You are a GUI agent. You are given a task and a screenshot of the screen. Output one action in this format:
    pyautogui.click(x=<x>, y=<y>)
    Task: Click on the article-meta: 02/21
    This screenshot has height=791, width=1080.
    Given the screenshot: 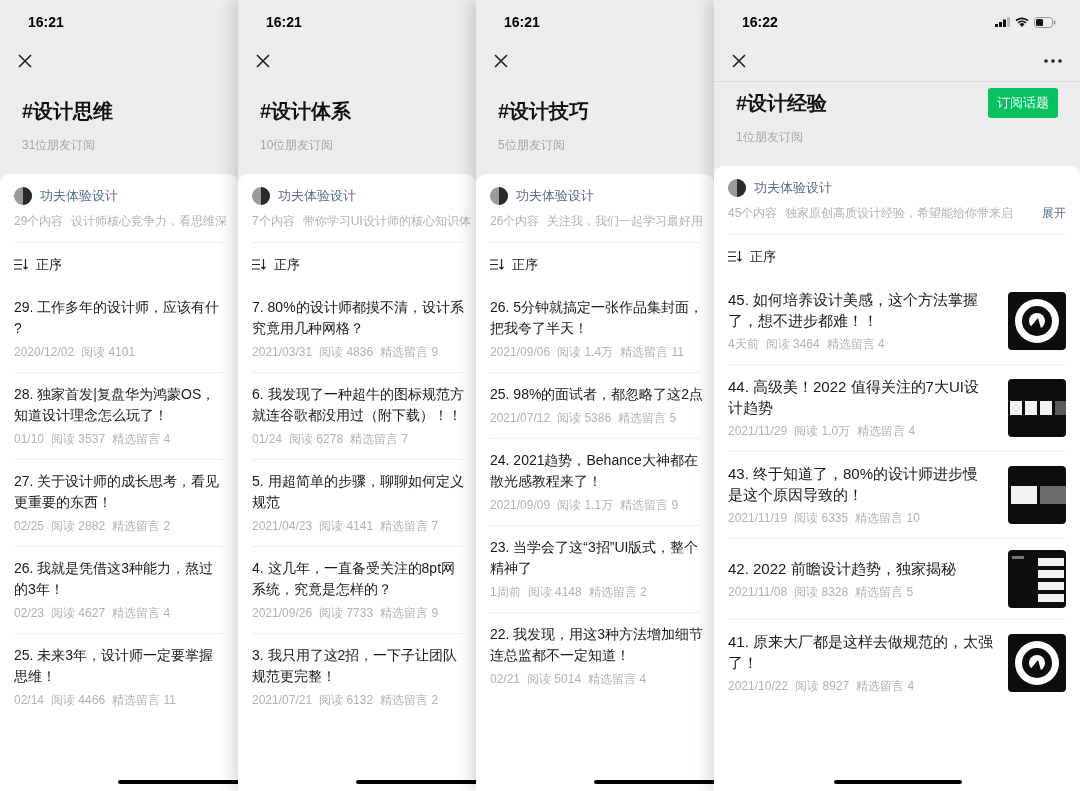 What is the action you would take?
    pyautogui.click(x=505, y=679)
    